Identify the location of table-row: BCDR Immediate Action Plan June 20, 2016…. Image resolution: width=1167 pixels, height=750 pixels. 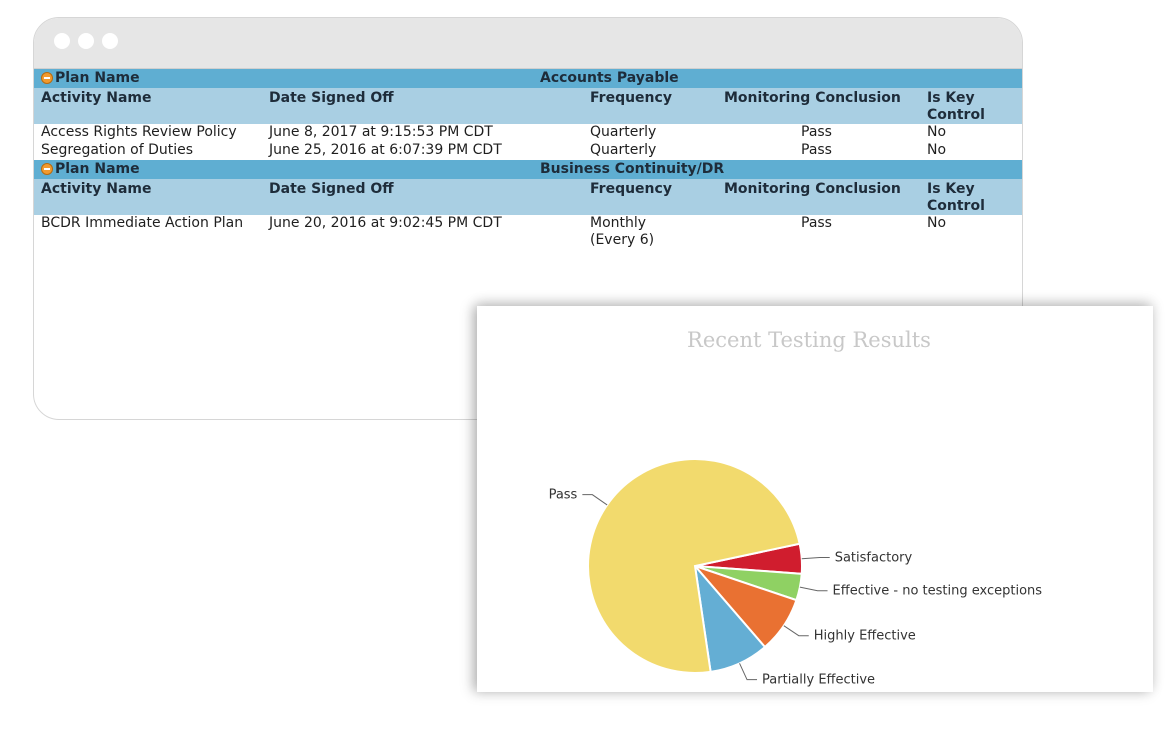
(528, 233).